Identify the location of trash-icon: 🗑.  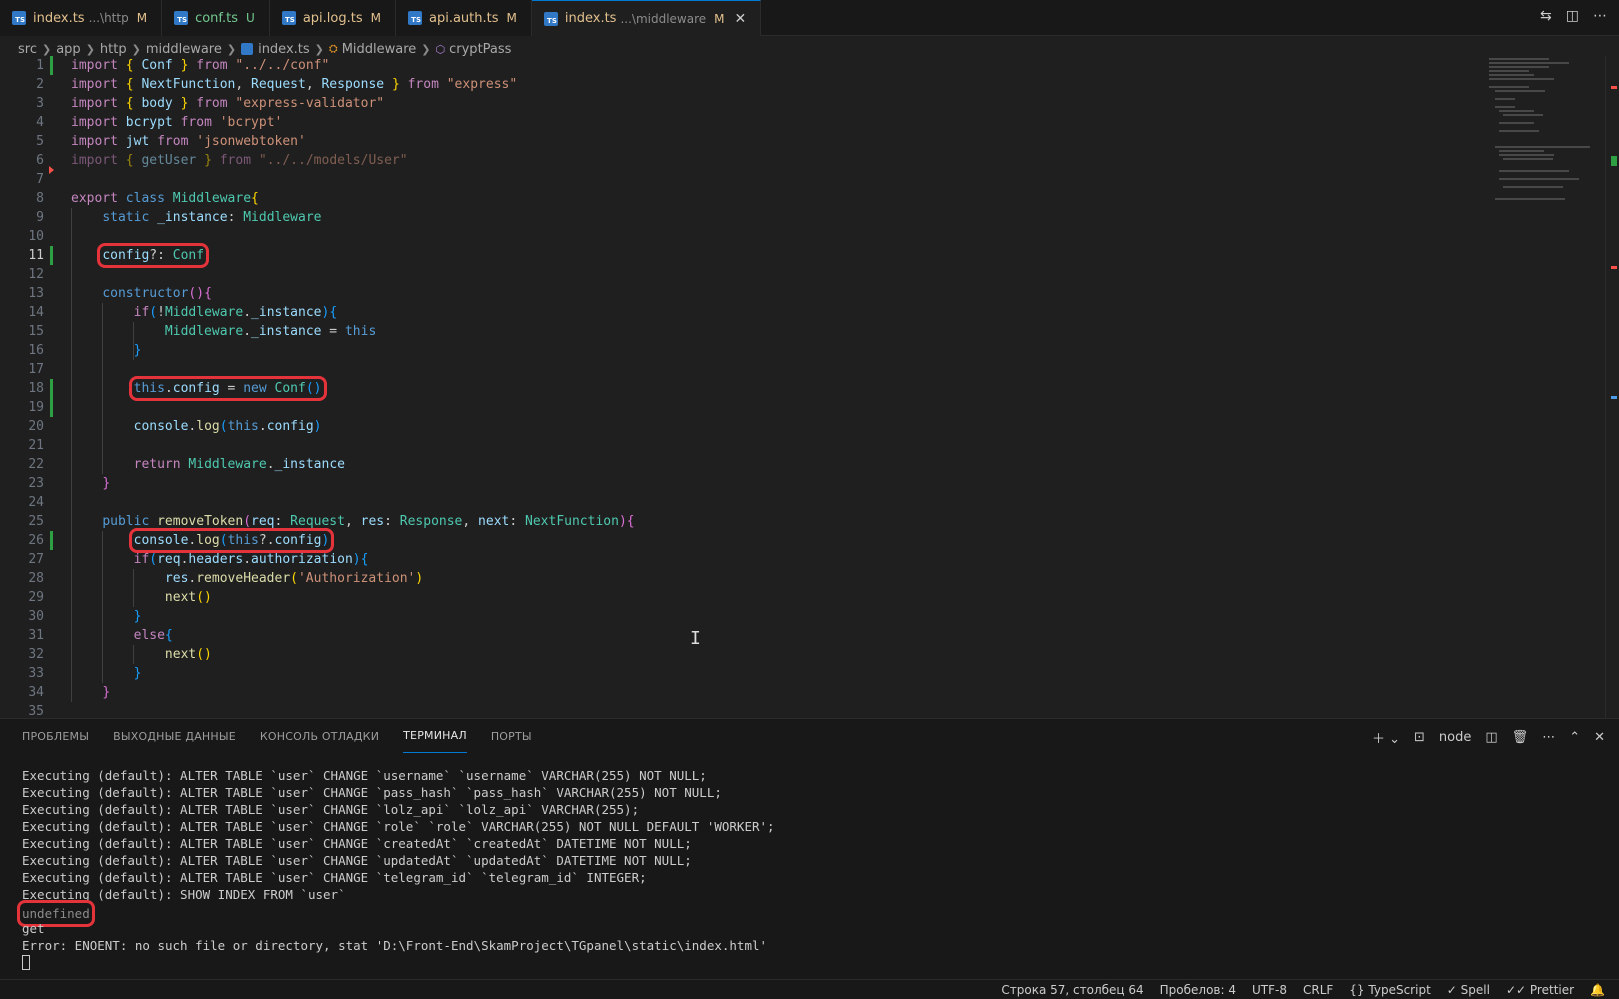
(1520, 737).